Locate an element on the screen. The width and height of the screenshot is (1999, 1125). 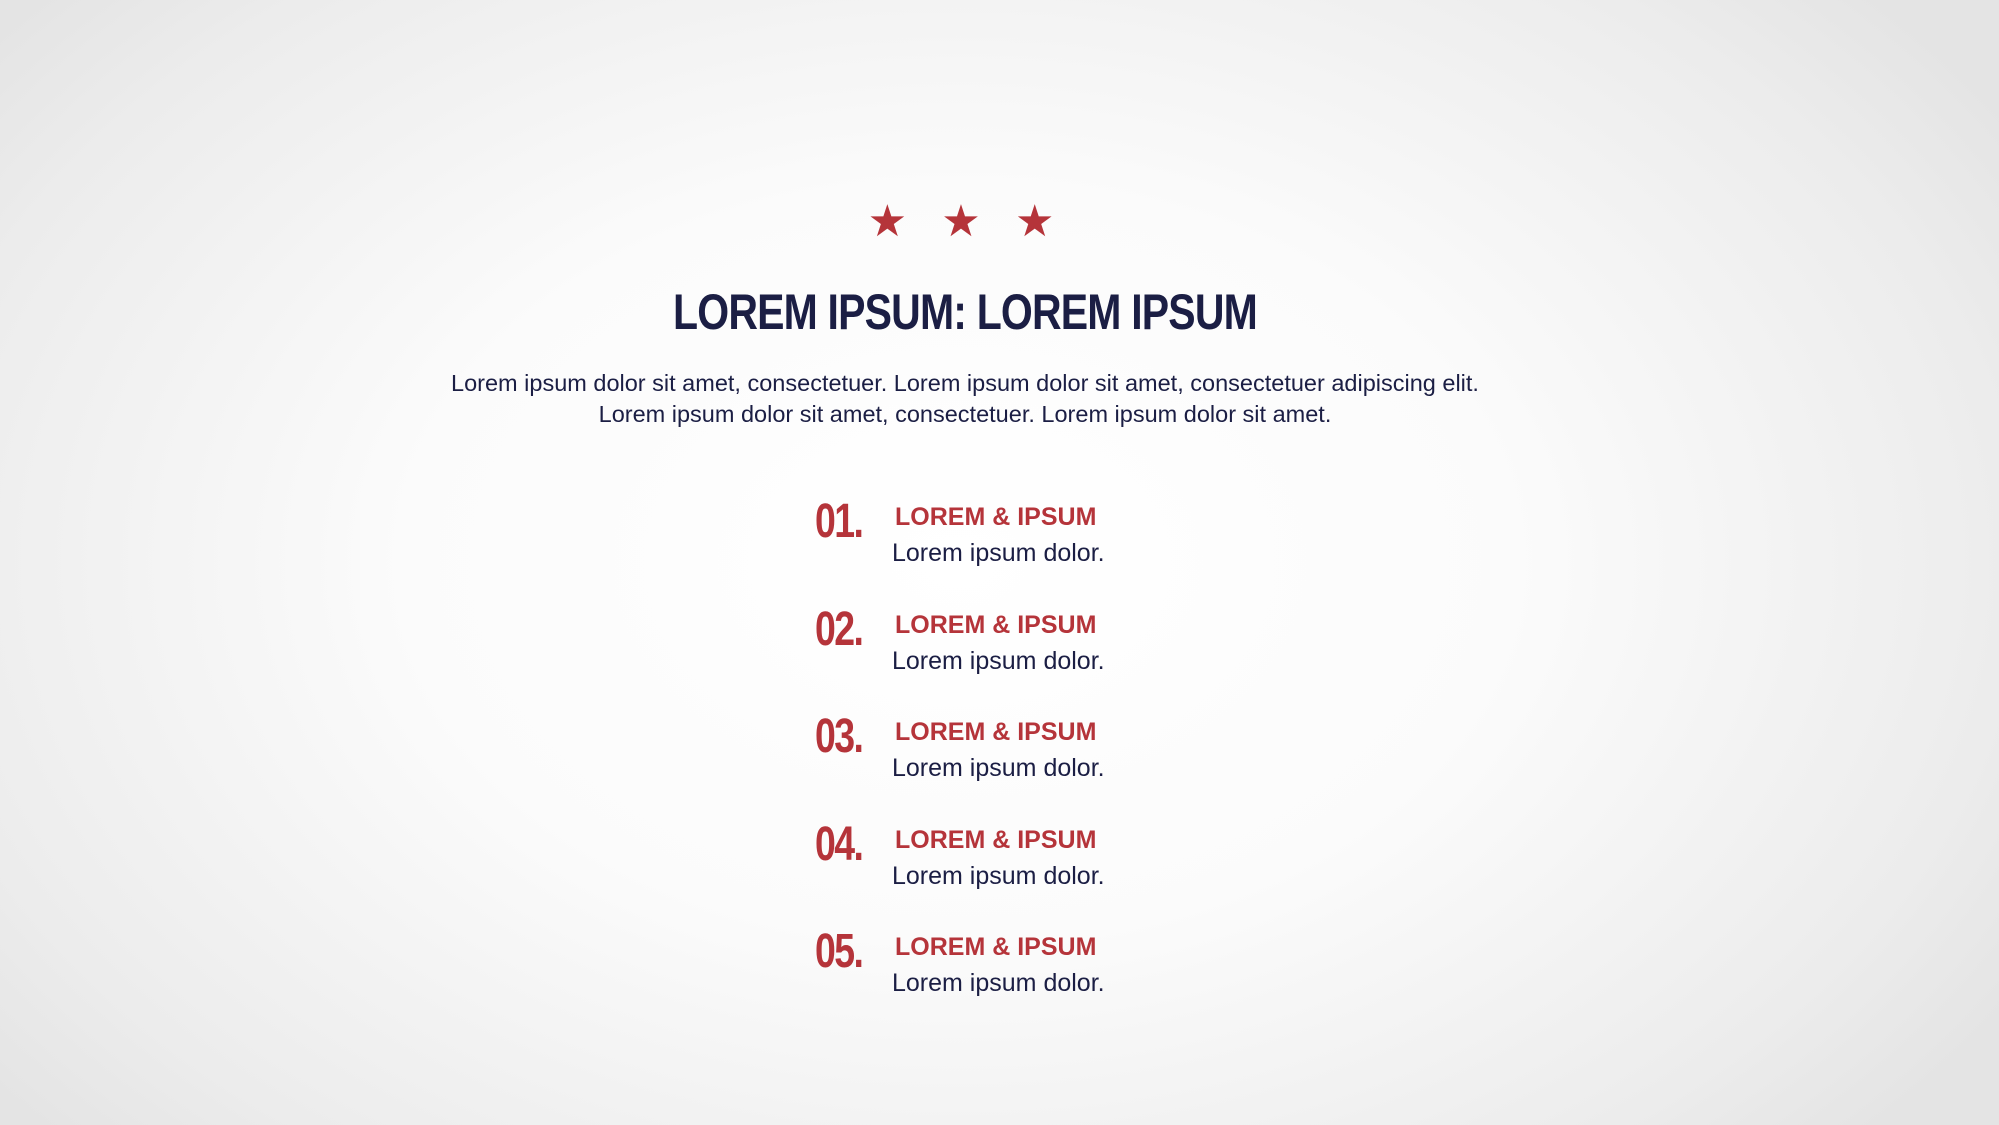
list-item: 02. LOREM & IPSUM Lorem ipsum dolor. is located at coordinates (1015, 652).